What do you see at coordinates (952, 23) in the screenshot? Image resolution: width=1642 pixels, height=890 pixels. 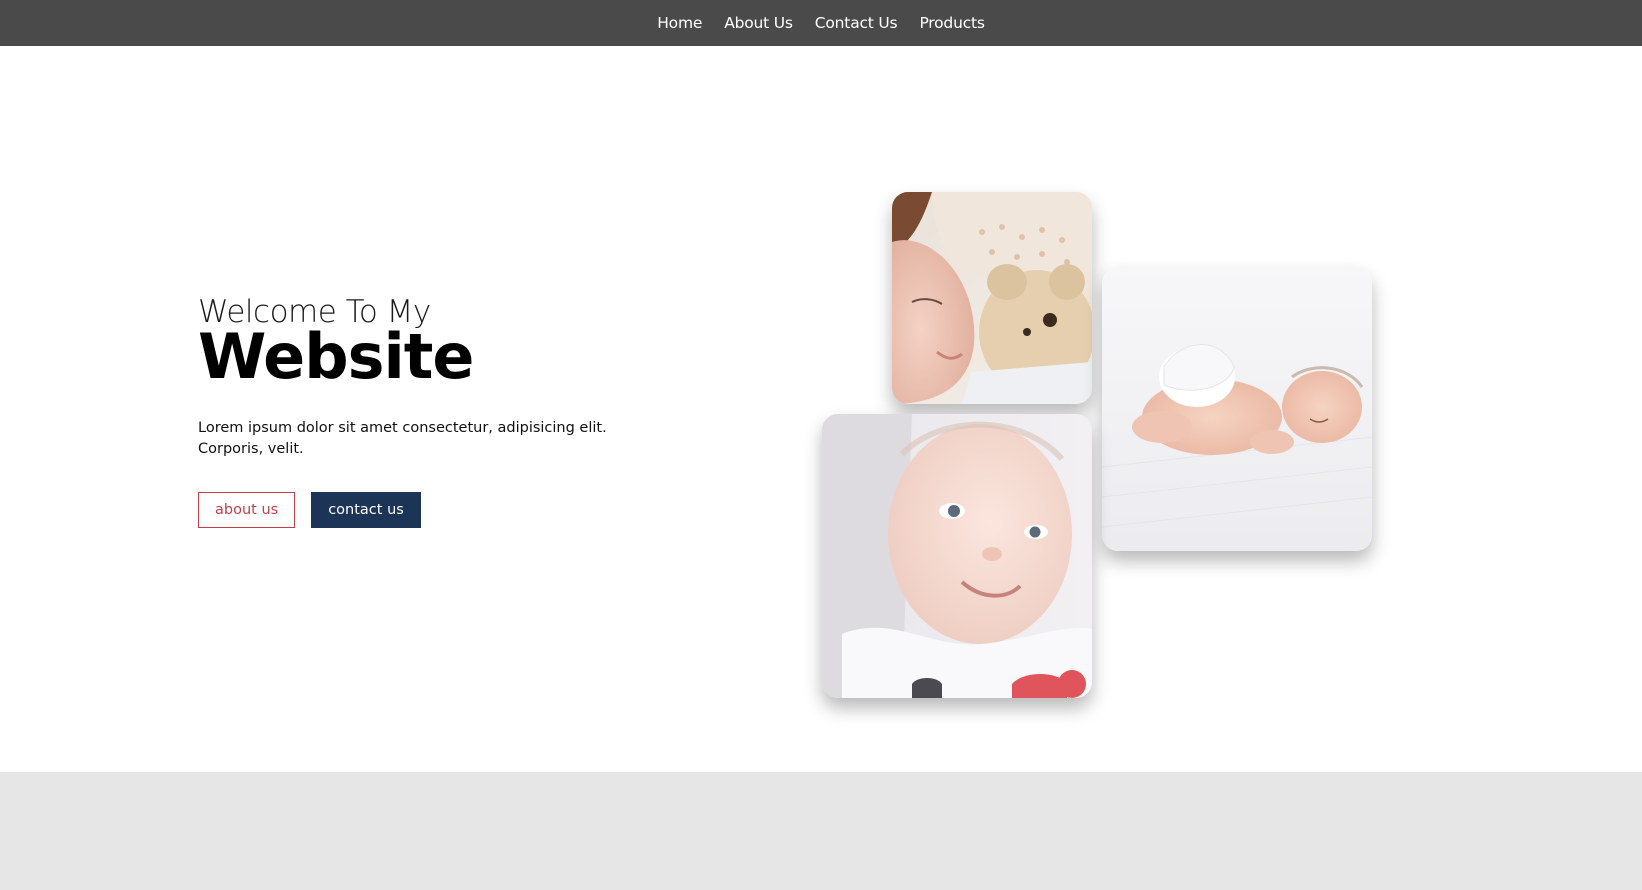 I see `nav-products-link: Products` at bounding box center [952, 23].